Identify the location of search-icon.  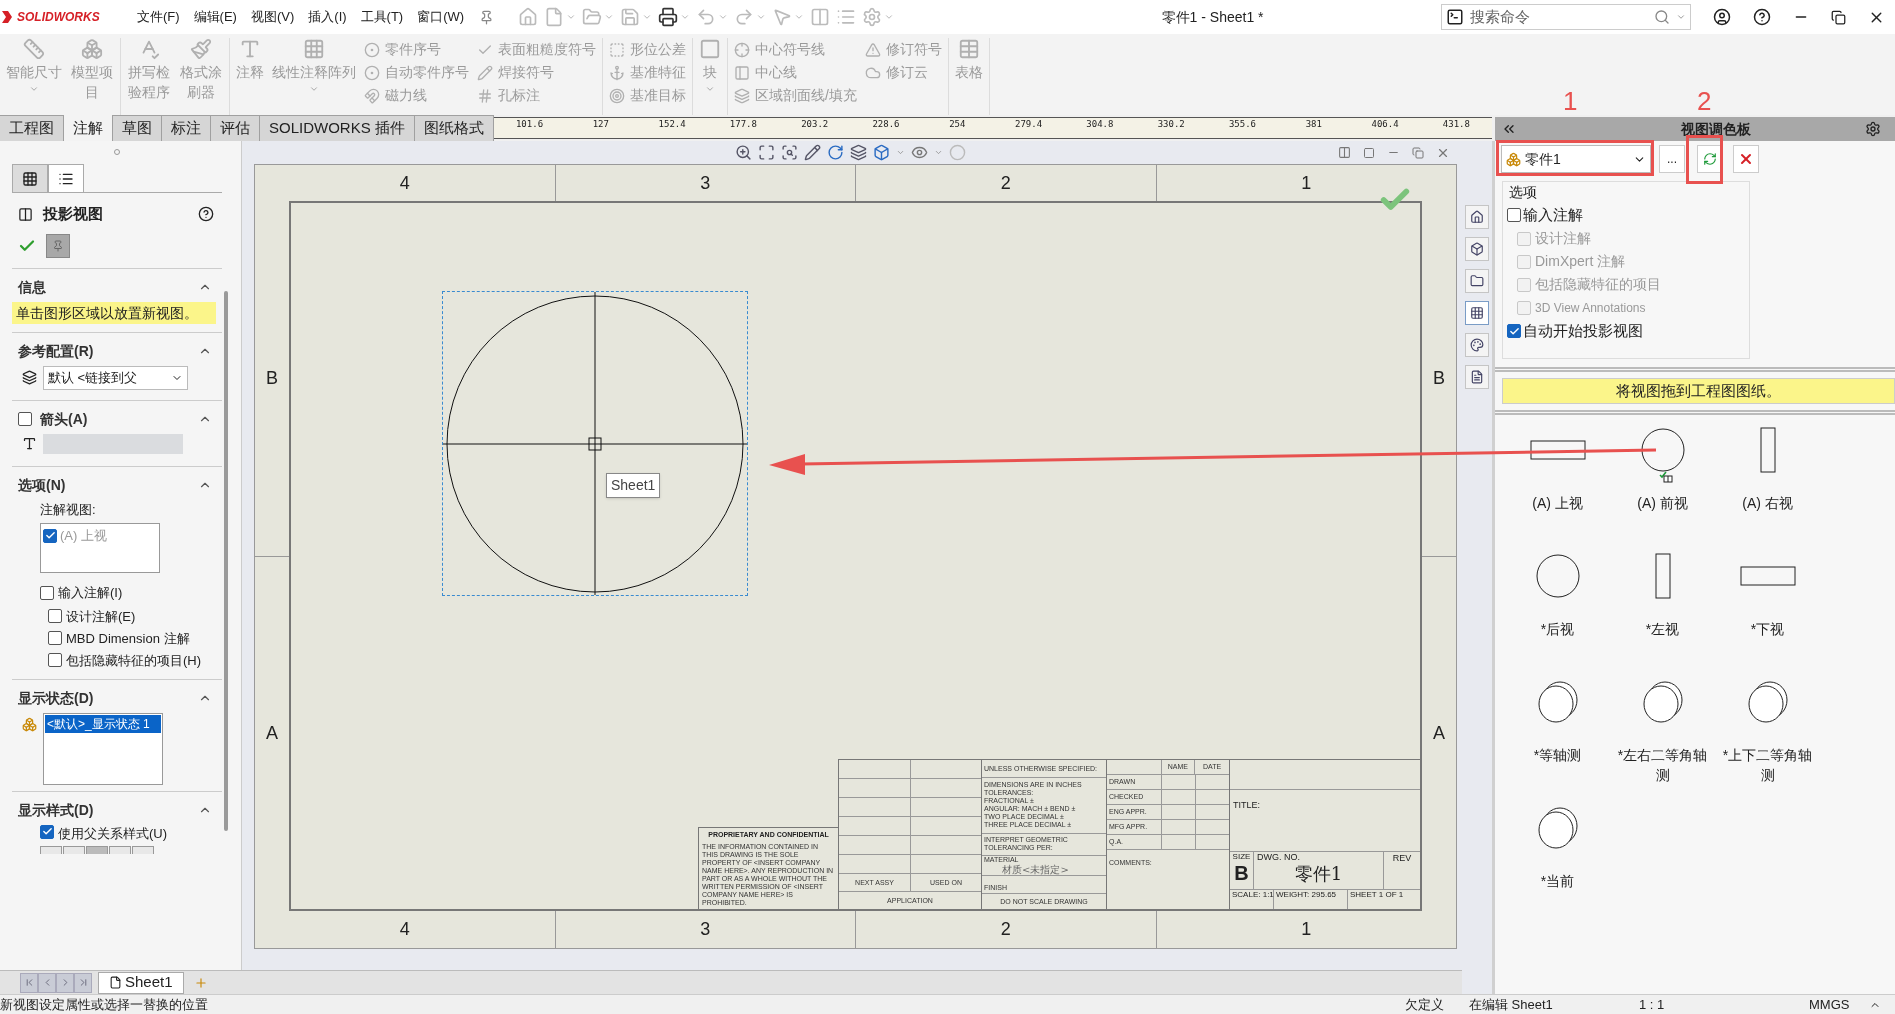
(1662, 17).